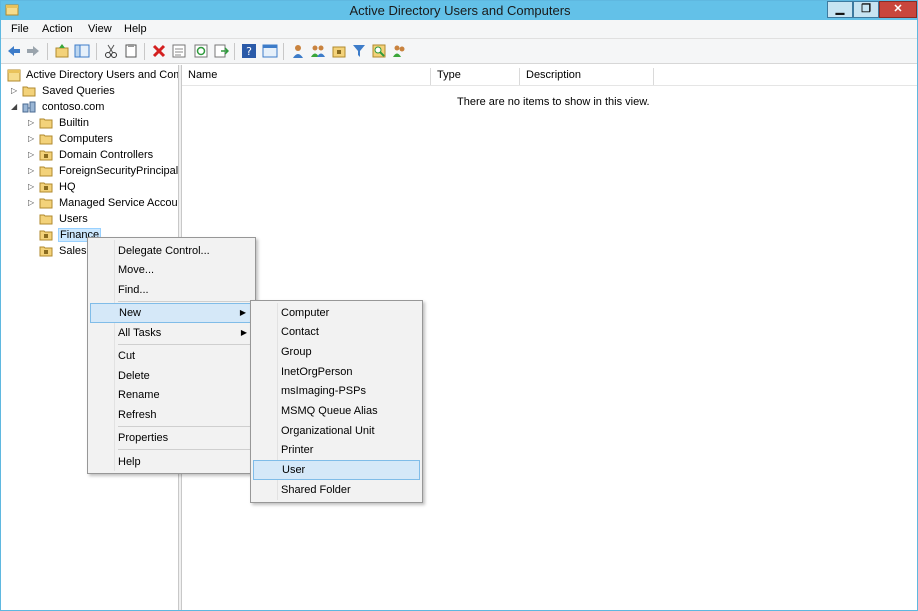  I want to click on menu-separator, so click(184, 449).